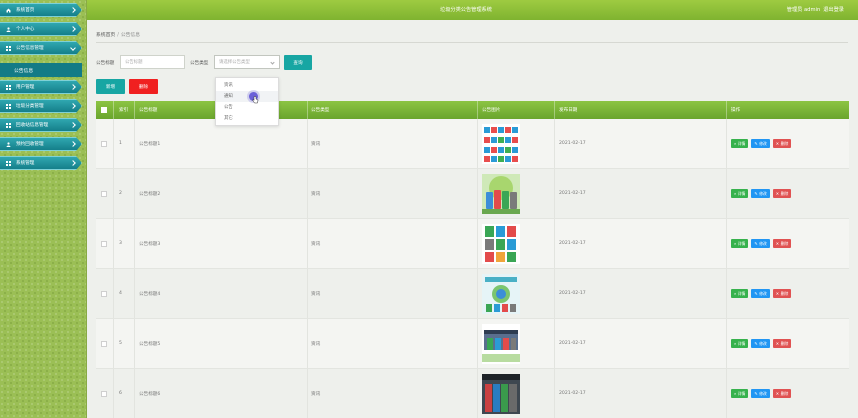  Describe the element at coordinates (120, 143) in the screenshot. I see `row-index: 1` at that location.